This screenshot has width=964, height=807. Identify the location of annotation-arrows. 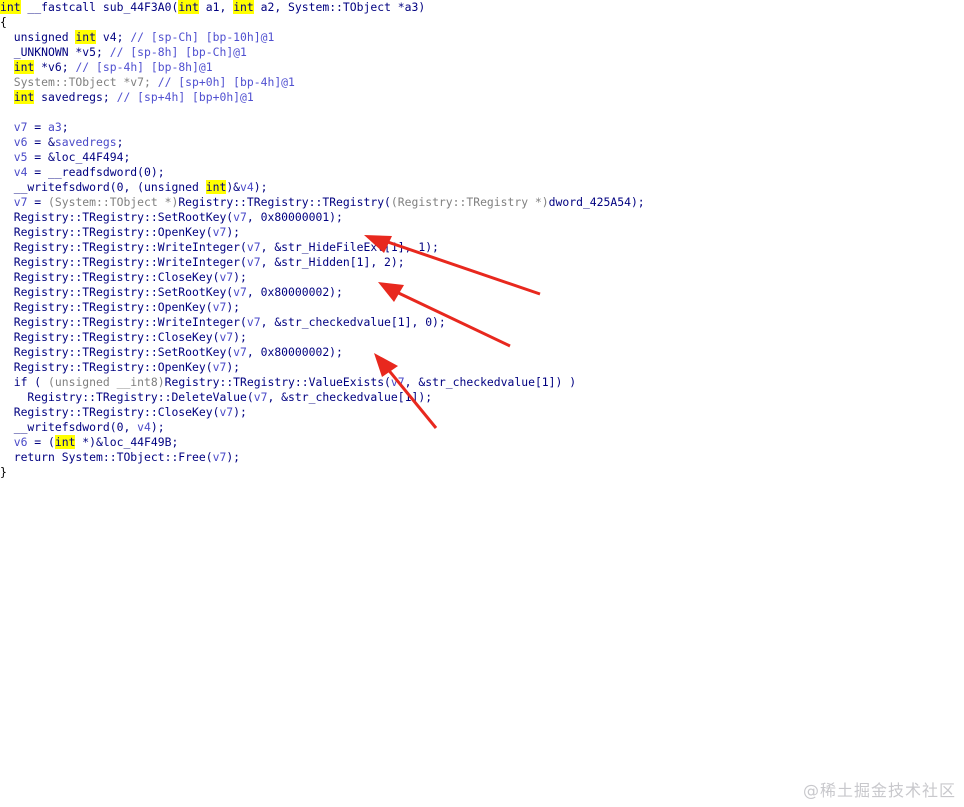
(452, 332).